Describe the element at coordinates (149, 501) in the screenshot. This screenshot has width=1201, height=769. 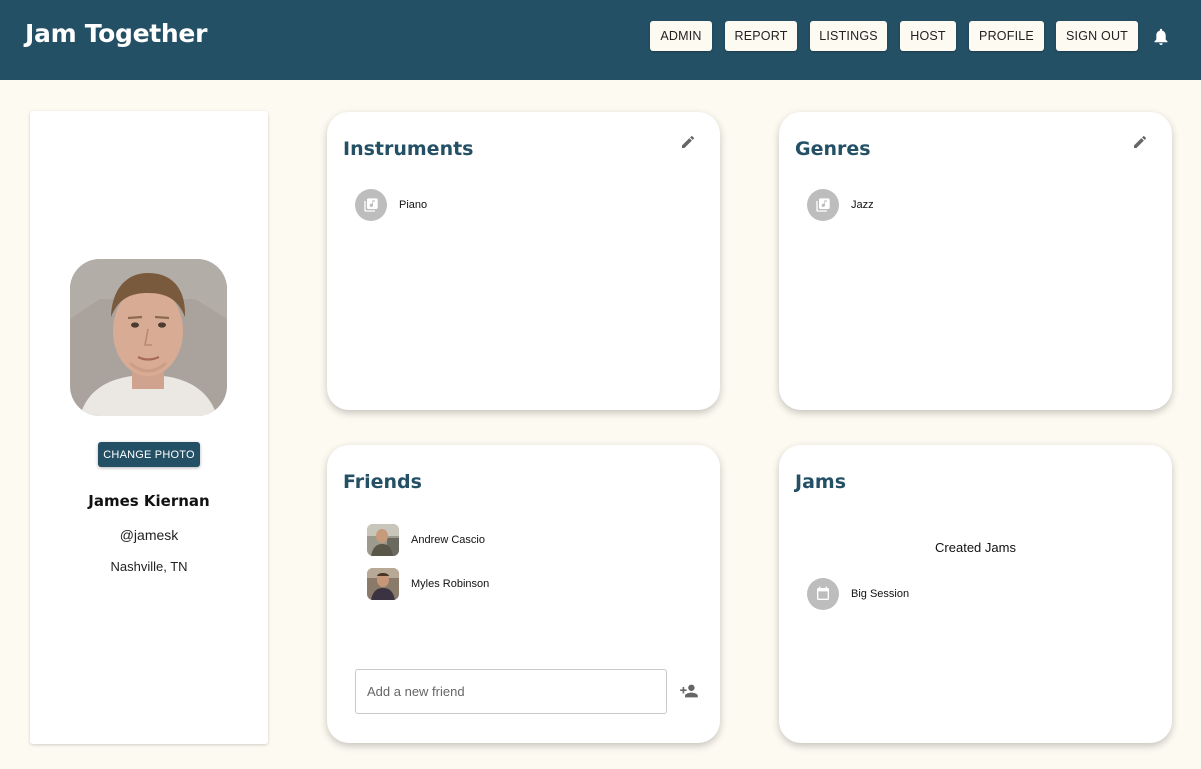
I see `profile-name: James Kiernan` at that location.